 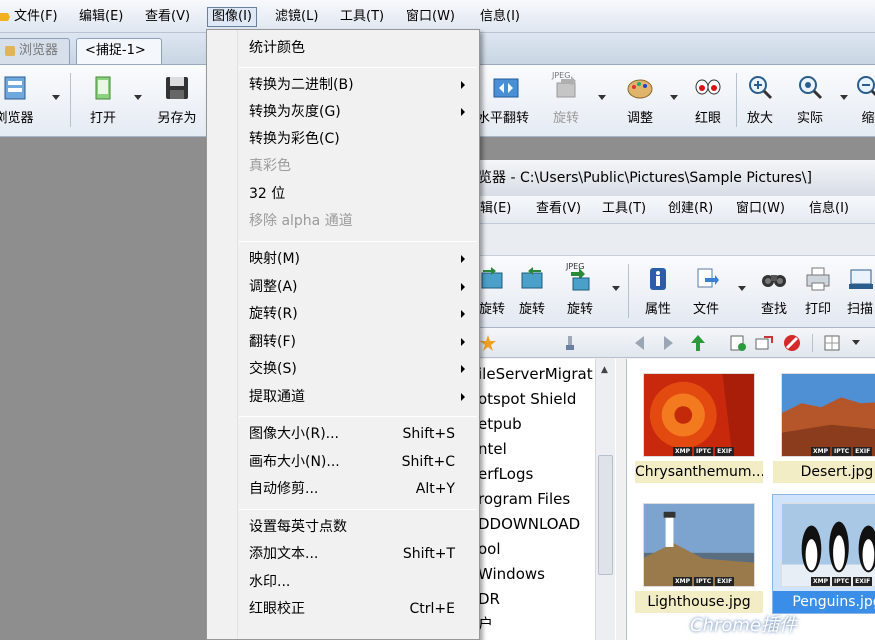 What do you see at coordinates (343, 527) in the screenshot?
I see `menu-item-set-dpi: 设置每英寸点数` at bounding box center [343, 527].